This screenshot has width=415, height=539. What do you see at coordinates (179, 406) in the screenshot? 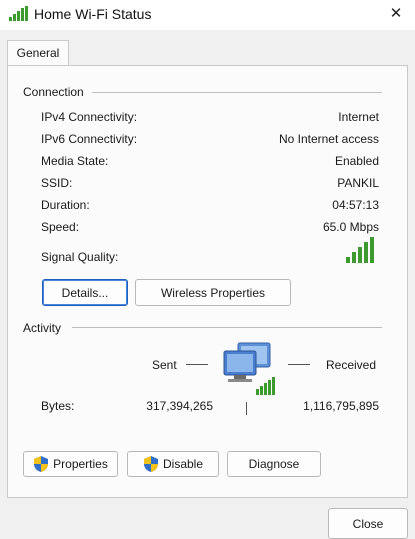
I see `bytes-sent-value: 317,394,265` at bounding box center [179, 406].